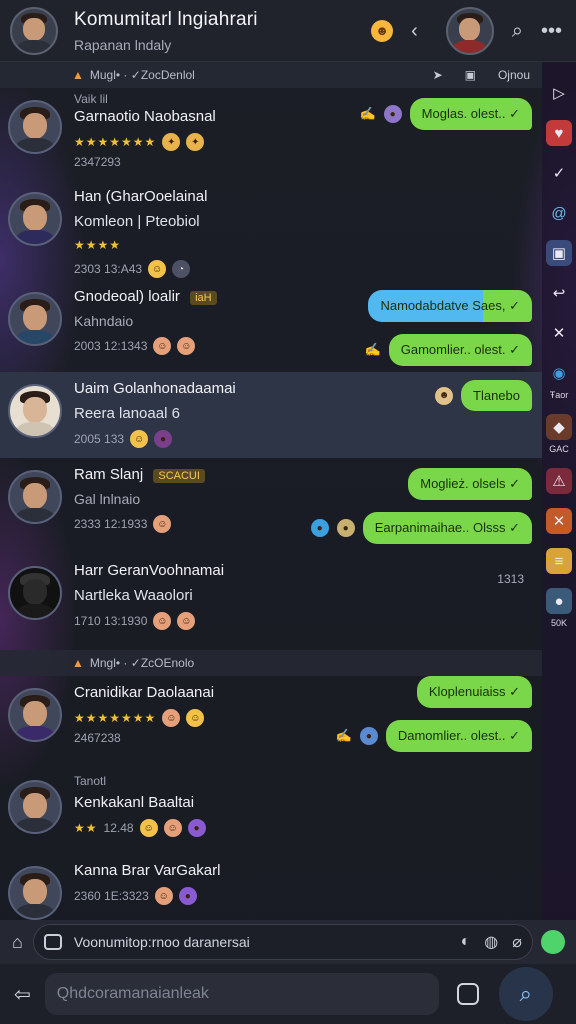 The height and width of the screenshot is (1024, 576). I want to click on section-strip: ▲ Mngl• · ✓ZcOEnolo, so click(271, 663).